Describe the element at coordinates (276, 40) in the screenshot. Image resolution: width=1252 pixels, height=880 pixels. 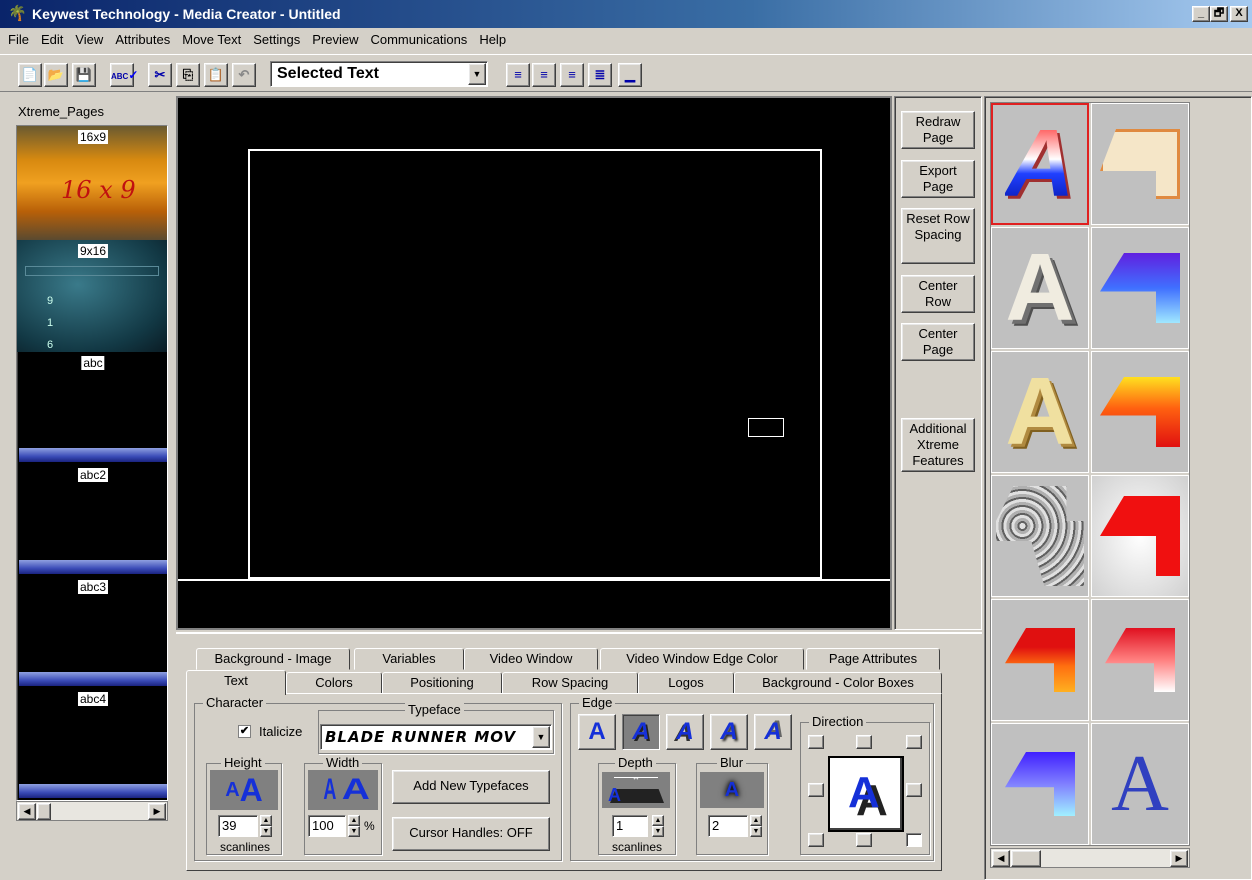
I see `menu-settings: Settings` at that location.